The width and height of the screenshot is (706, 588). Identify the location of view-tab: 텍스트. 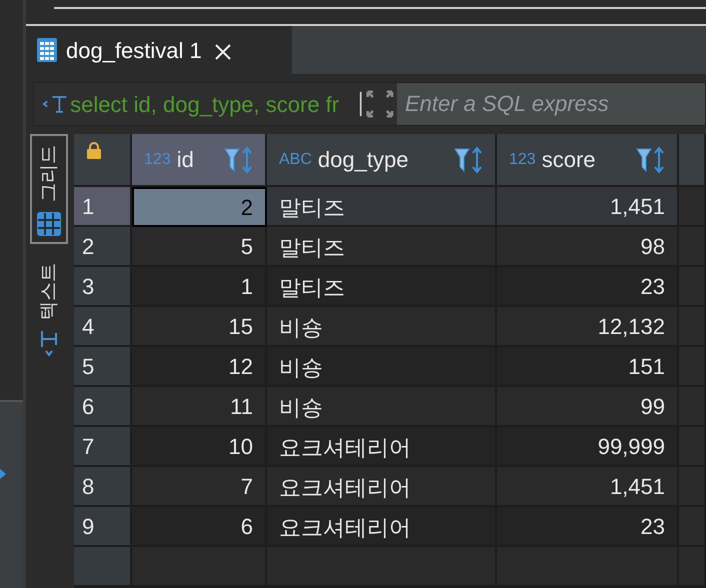
(49, 309).